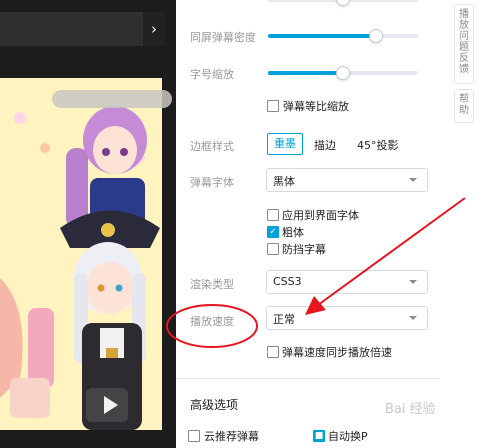  What do you see at coordinates (391, 251) in the screenshot?
I see `red-arrow-line` at bounding box center [391, 251].